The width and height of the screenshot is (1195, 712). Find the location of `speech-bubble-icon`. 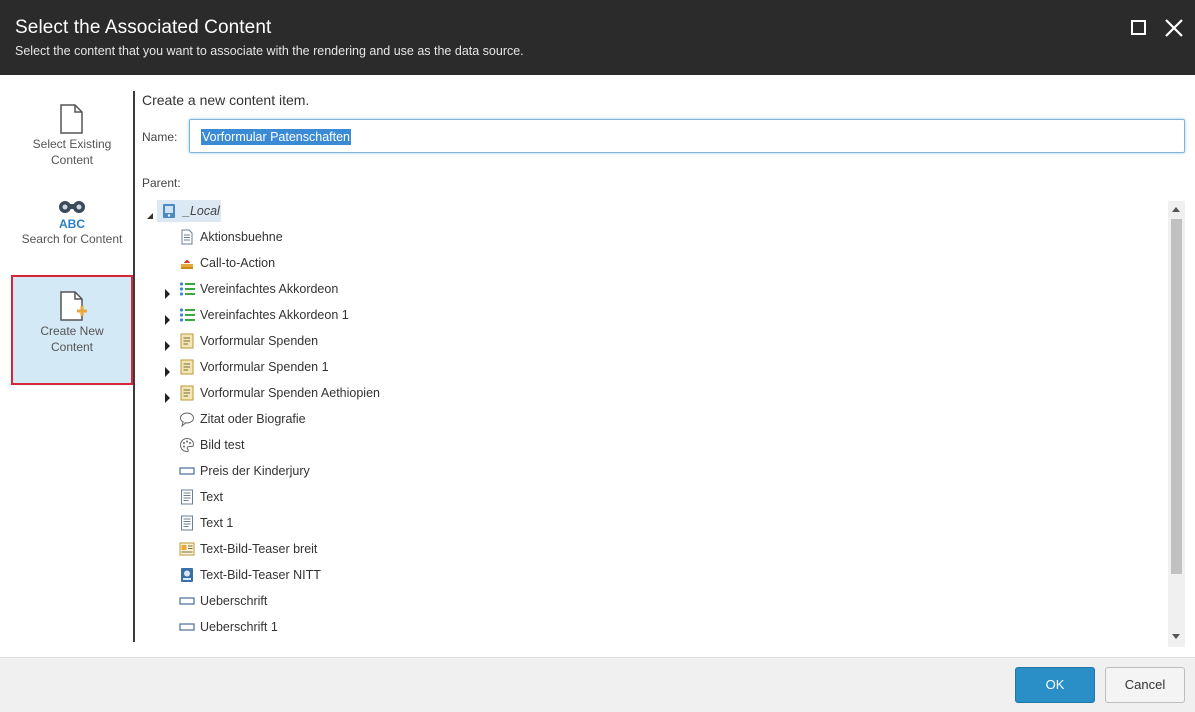

speech-bubble-icon is located at coordinates (187, 419).